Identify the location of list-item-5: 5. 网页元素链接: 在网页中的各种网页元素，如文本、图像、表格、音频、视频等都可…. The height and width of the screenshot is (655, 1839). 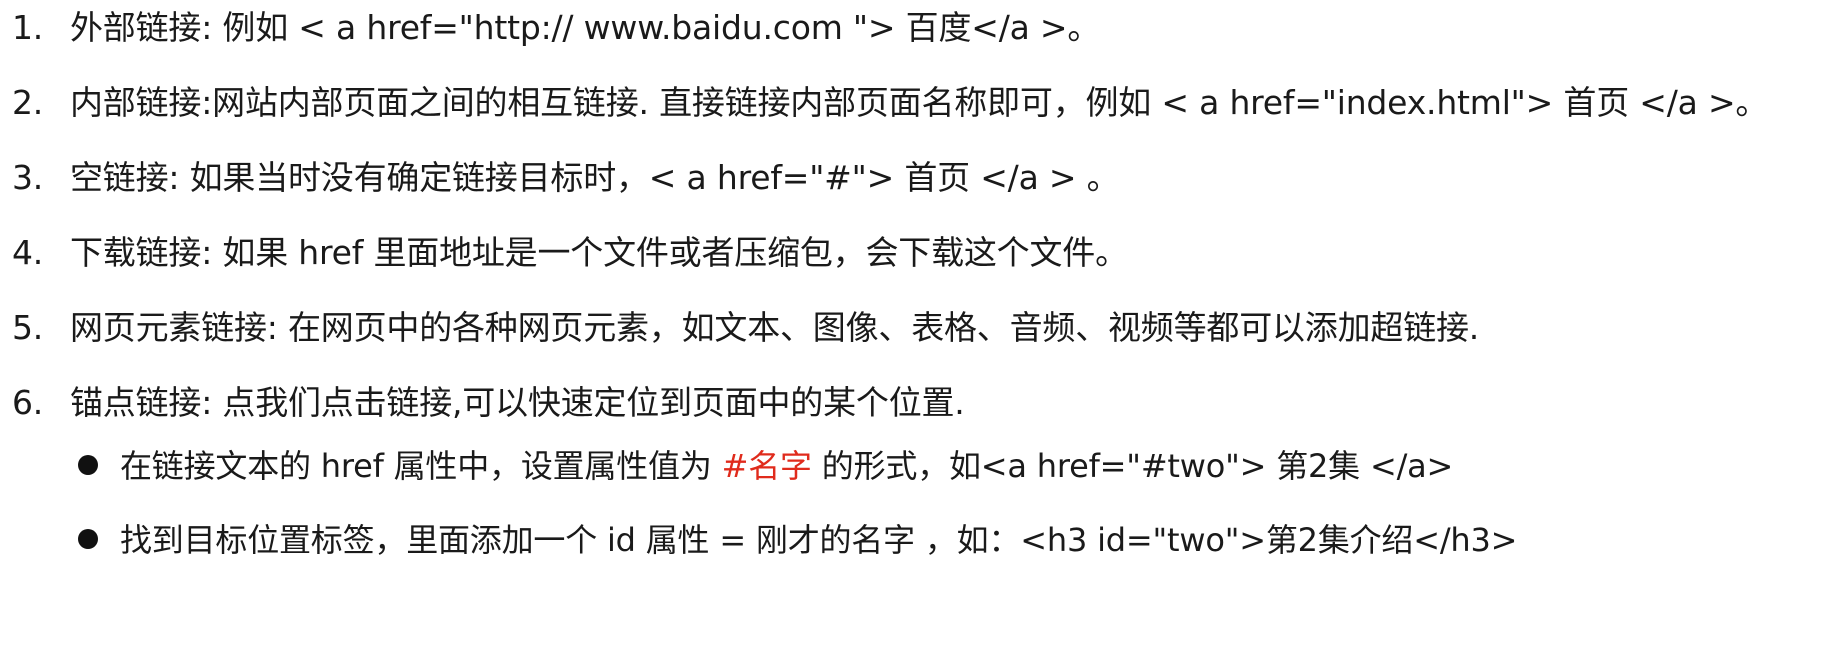
(745, 328).